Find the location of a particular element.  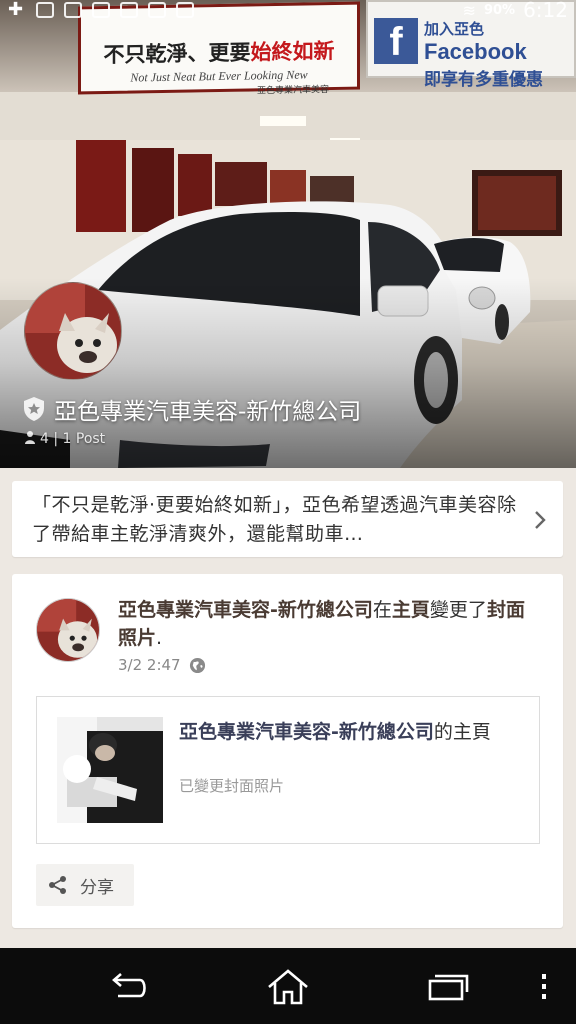

add-notification-icon: ✚ is located at coordinates (16, 10).